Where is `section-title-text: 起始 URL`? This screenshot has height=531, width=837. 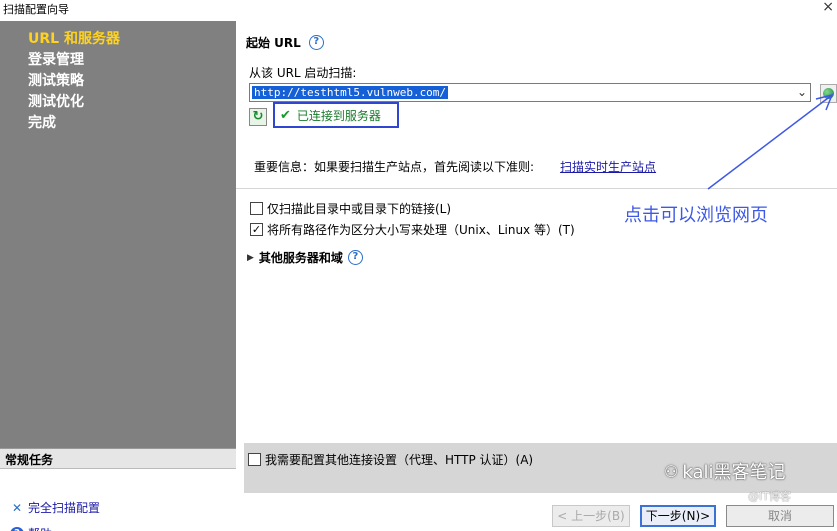 section-title-text: 起始 URL is located at coordinates (273, 43).